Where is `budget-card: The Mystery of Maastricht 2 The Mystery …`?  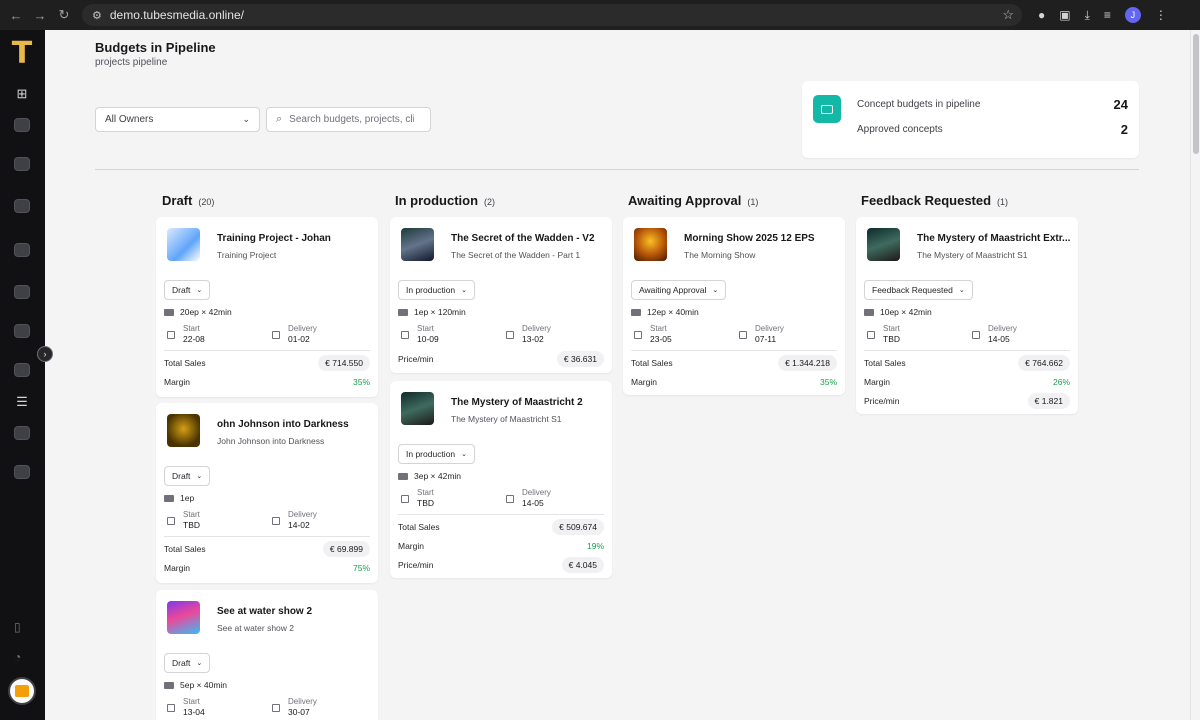 budget-card: The Mystery of Maastricht 2 The Mystery … is located at coordinates (501, 479).